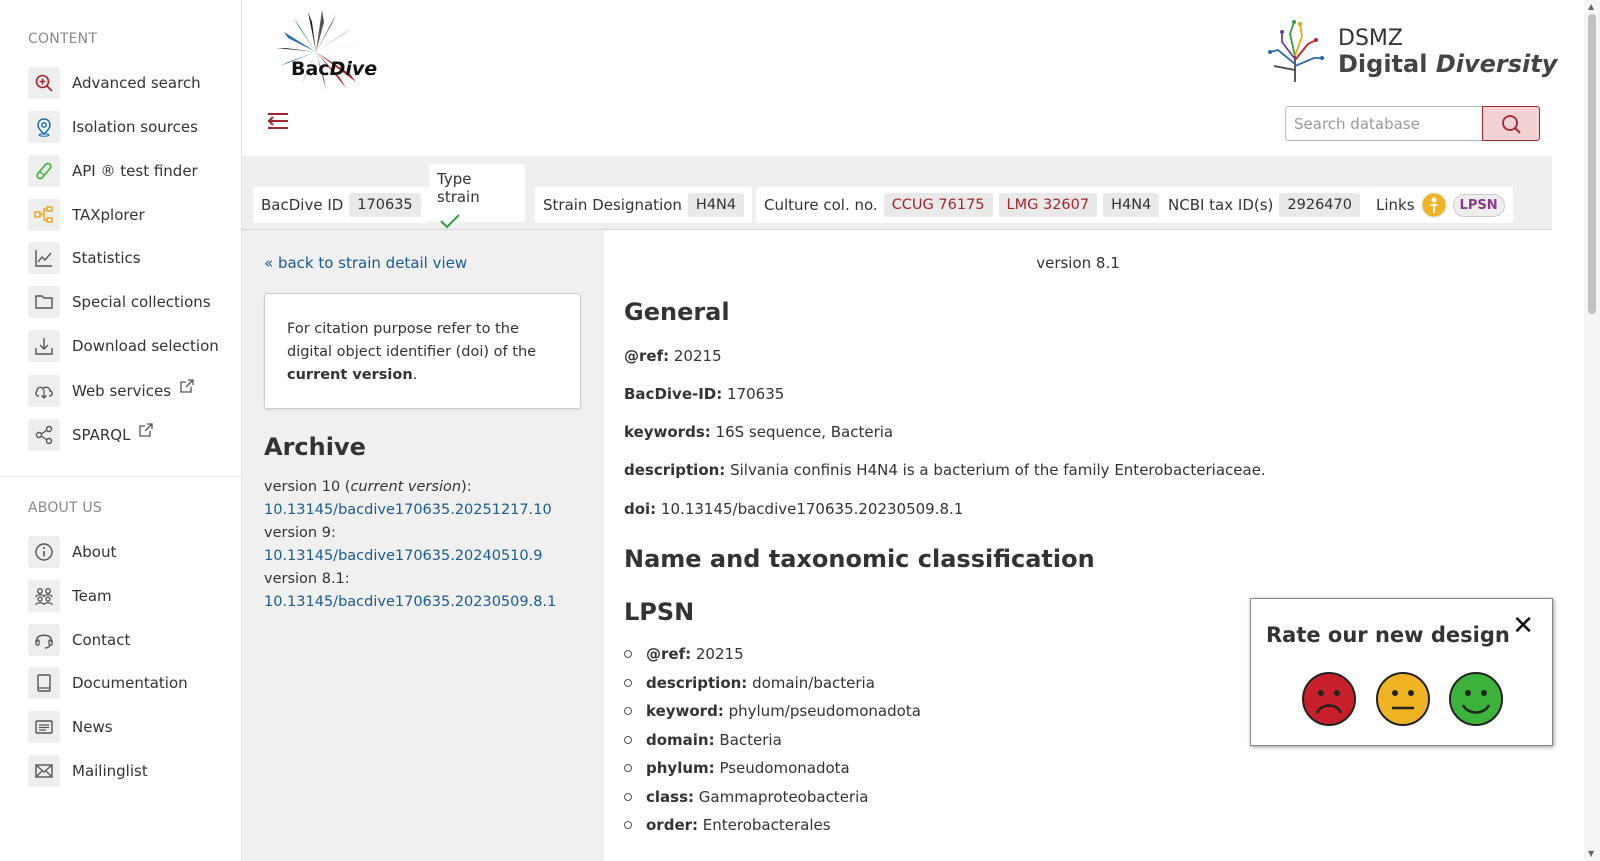 This screenshot has height=861, width=1600. I want to click on sidebar-item-label: News, so click(92, 727).